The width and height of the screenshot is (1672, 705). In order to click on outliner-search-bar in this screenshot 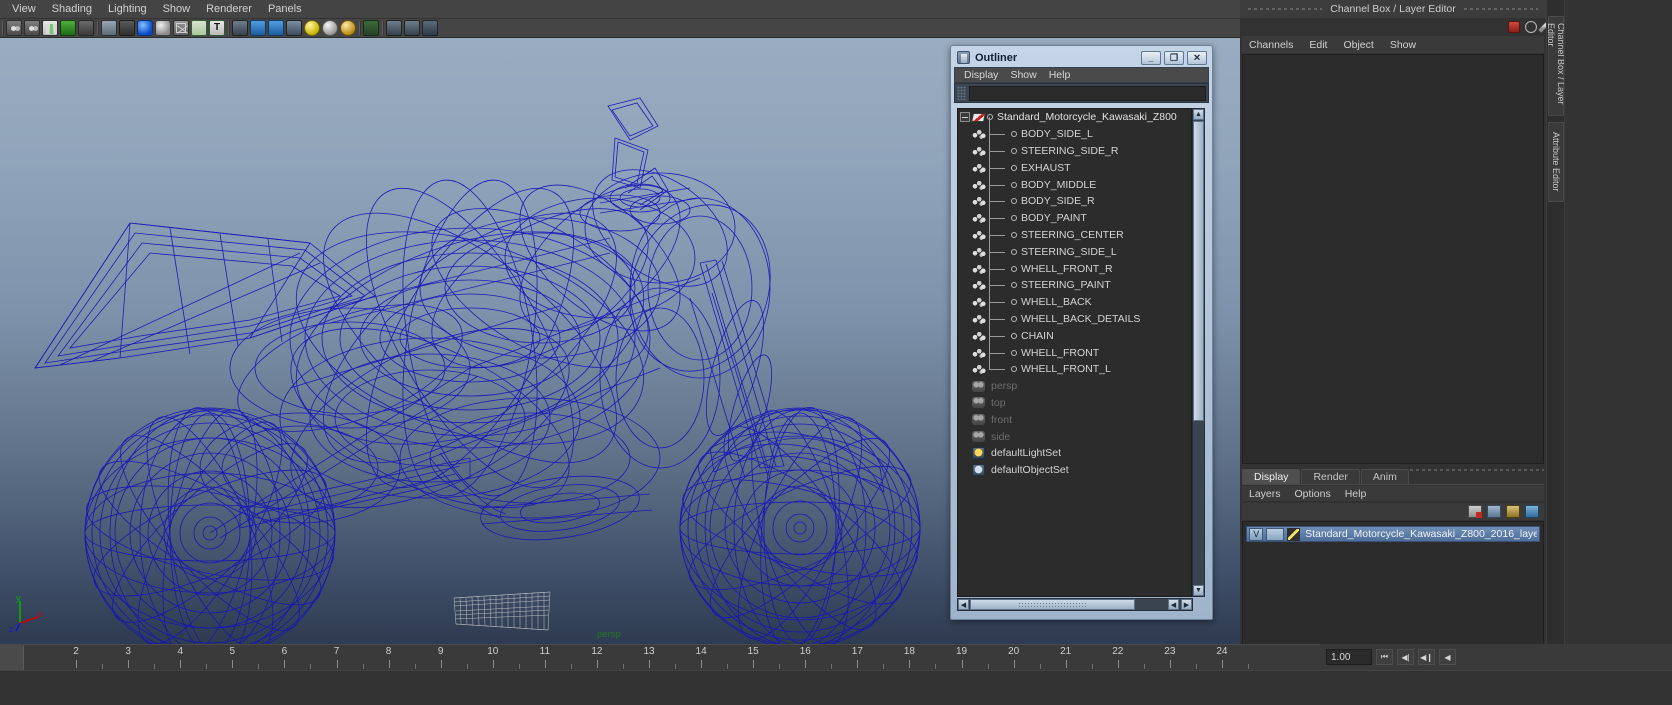, I will do `click(1081, 93)`.